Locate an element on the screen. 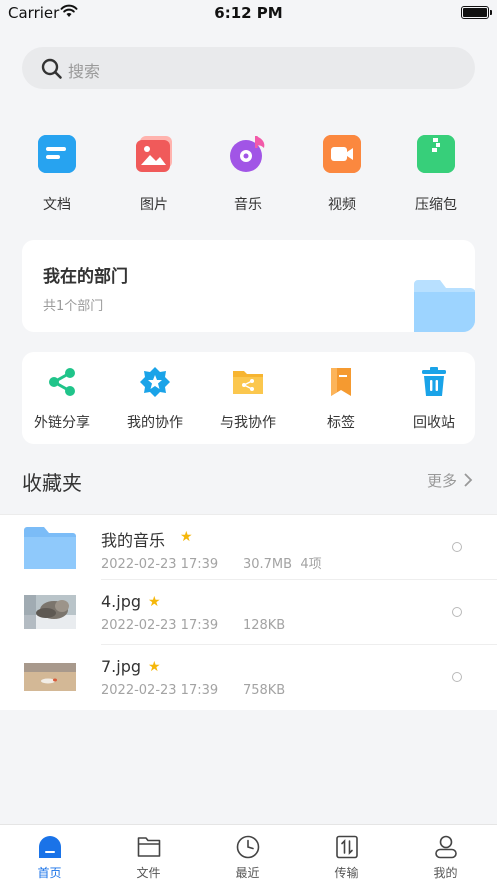 Image resolution: width=497 pixels, height=883 pixels. tab-files: 文件 is located at coordinates (148, 854).